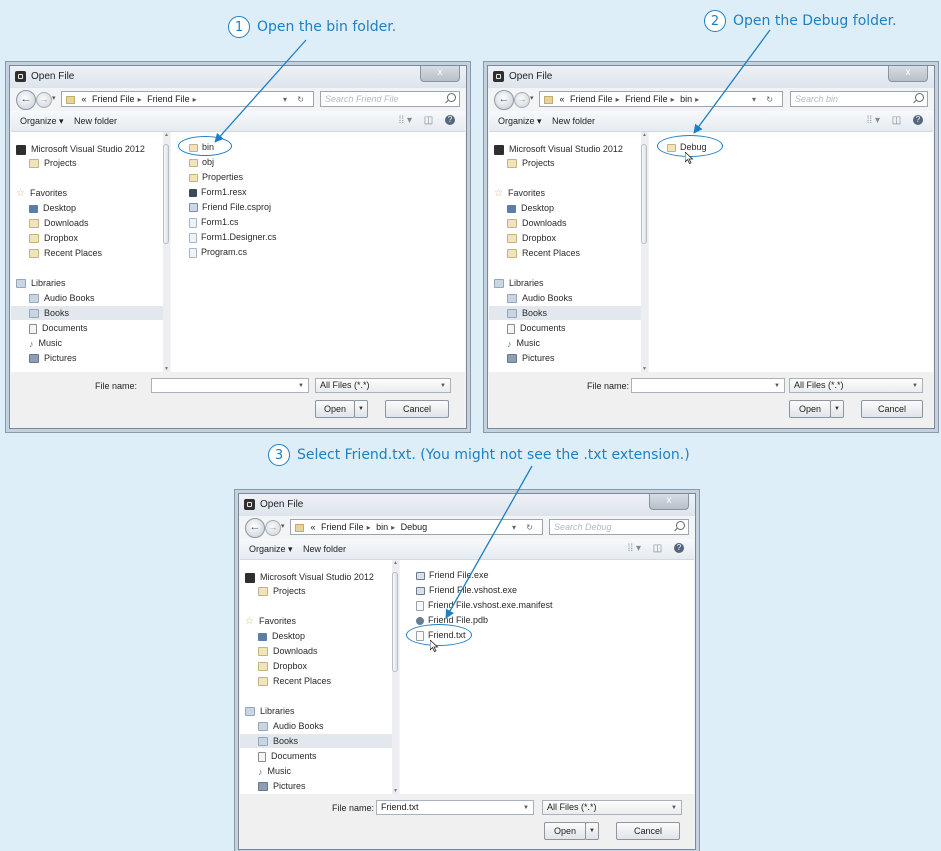 The width and height of the screenshot is (941, 851). I want to click on search-input: Search bin, so click(859, 99).